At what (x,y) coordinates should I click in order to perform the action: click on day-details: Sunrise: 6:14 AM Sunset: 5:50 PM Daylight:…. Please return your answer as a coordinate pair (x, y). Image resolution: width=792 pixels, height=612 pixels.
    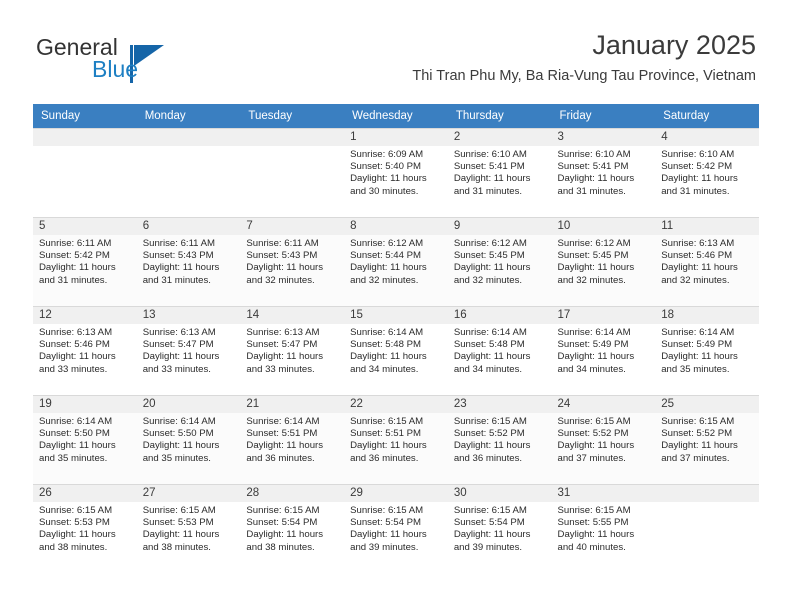
    Looking at the image, I should click on (85, 439).